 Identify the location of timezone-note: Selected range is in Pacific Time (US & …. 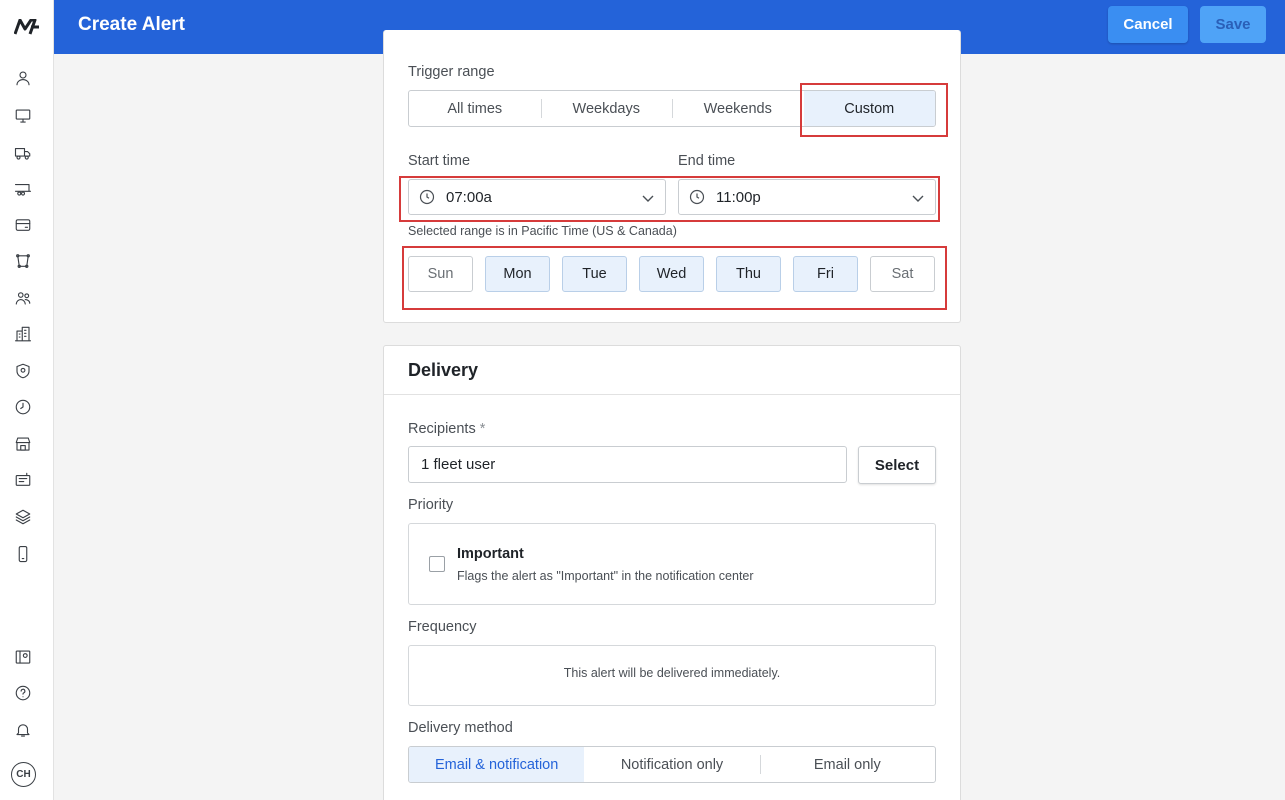
(542, 231).